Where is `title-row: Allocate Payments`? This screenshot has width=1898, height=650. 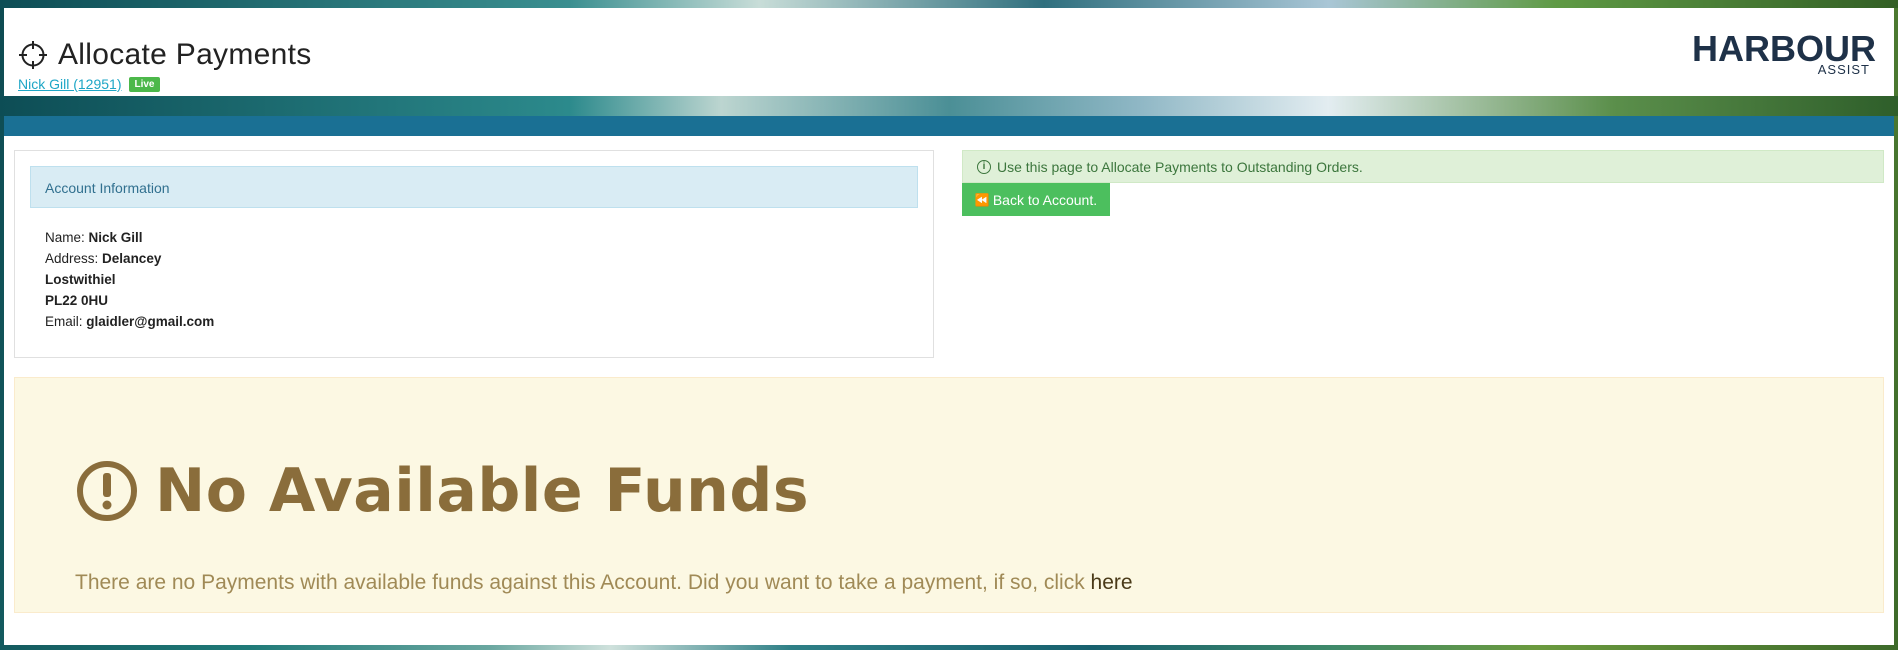
title-row: Allocate Payments is located at coordinates (165, 55).